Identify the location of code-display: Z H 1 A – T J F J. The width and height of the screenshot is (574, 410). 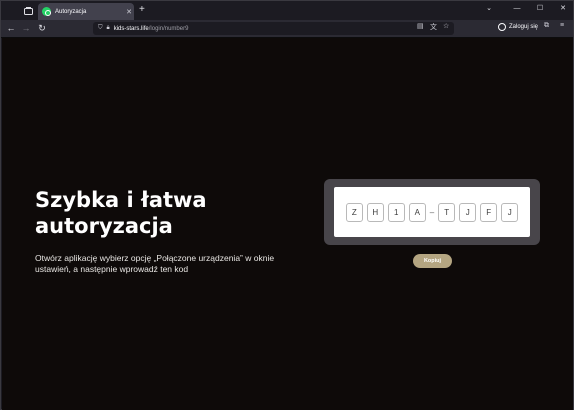
(432, 212).